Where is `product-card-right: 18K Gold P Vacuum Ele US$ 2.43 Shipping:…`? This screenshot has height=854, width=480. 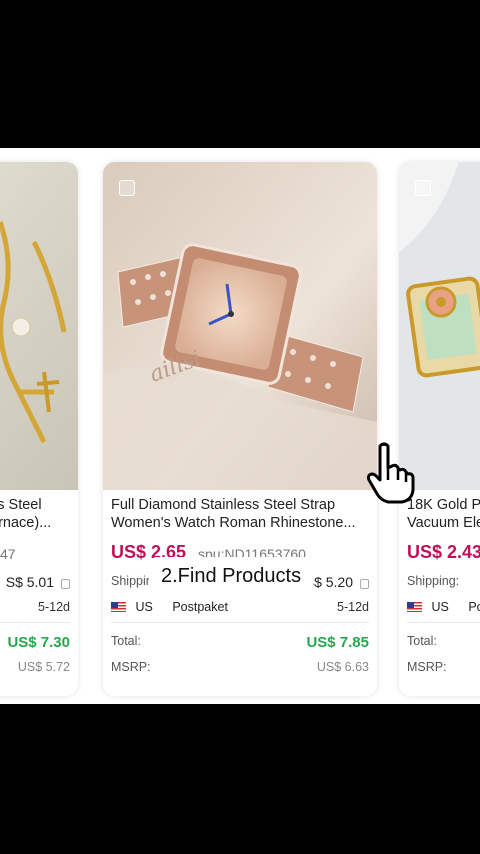 product-card-right: 18K Gold P Vacuum Ele US$ 2.43 Shipping:… is located at coordinates (439, 429).